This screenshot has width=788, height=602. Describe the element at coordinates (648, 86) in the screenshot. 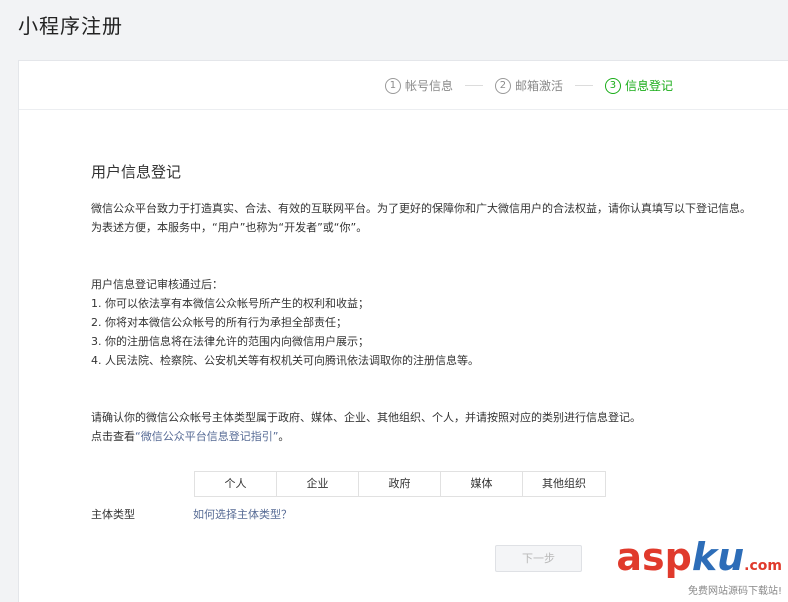

I see `step-label: 信息登记` at that location.